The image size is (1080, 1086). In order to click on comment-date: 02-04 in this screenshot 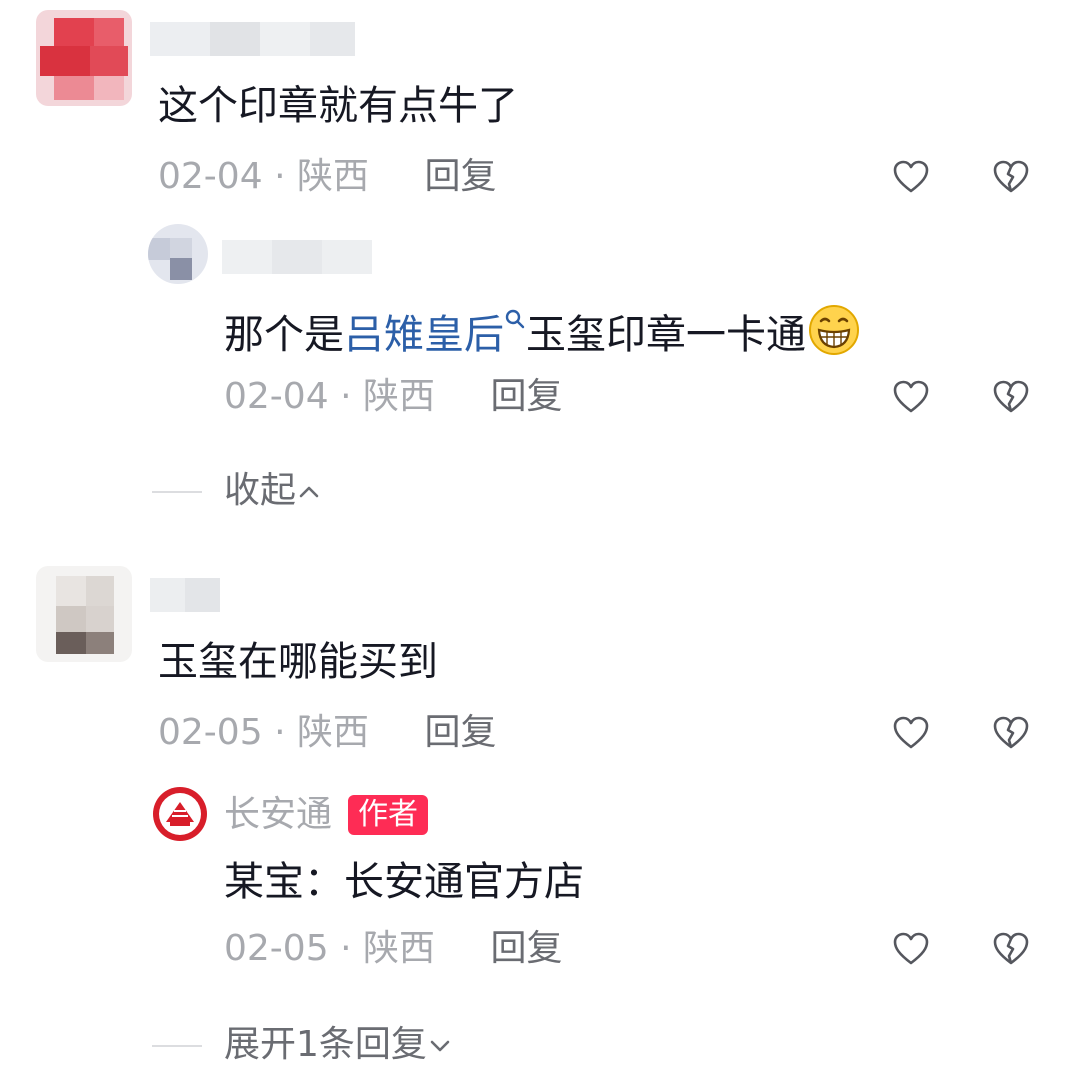, I will do `click(210, 176)`.